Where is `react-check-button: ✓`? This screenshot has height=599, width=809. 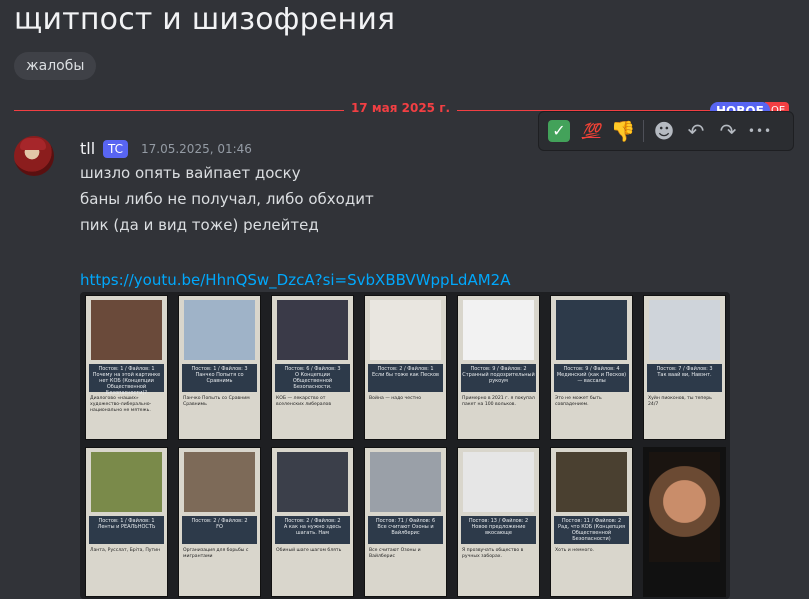
react-check-button: ✓ is located at coordinates (559, 131).